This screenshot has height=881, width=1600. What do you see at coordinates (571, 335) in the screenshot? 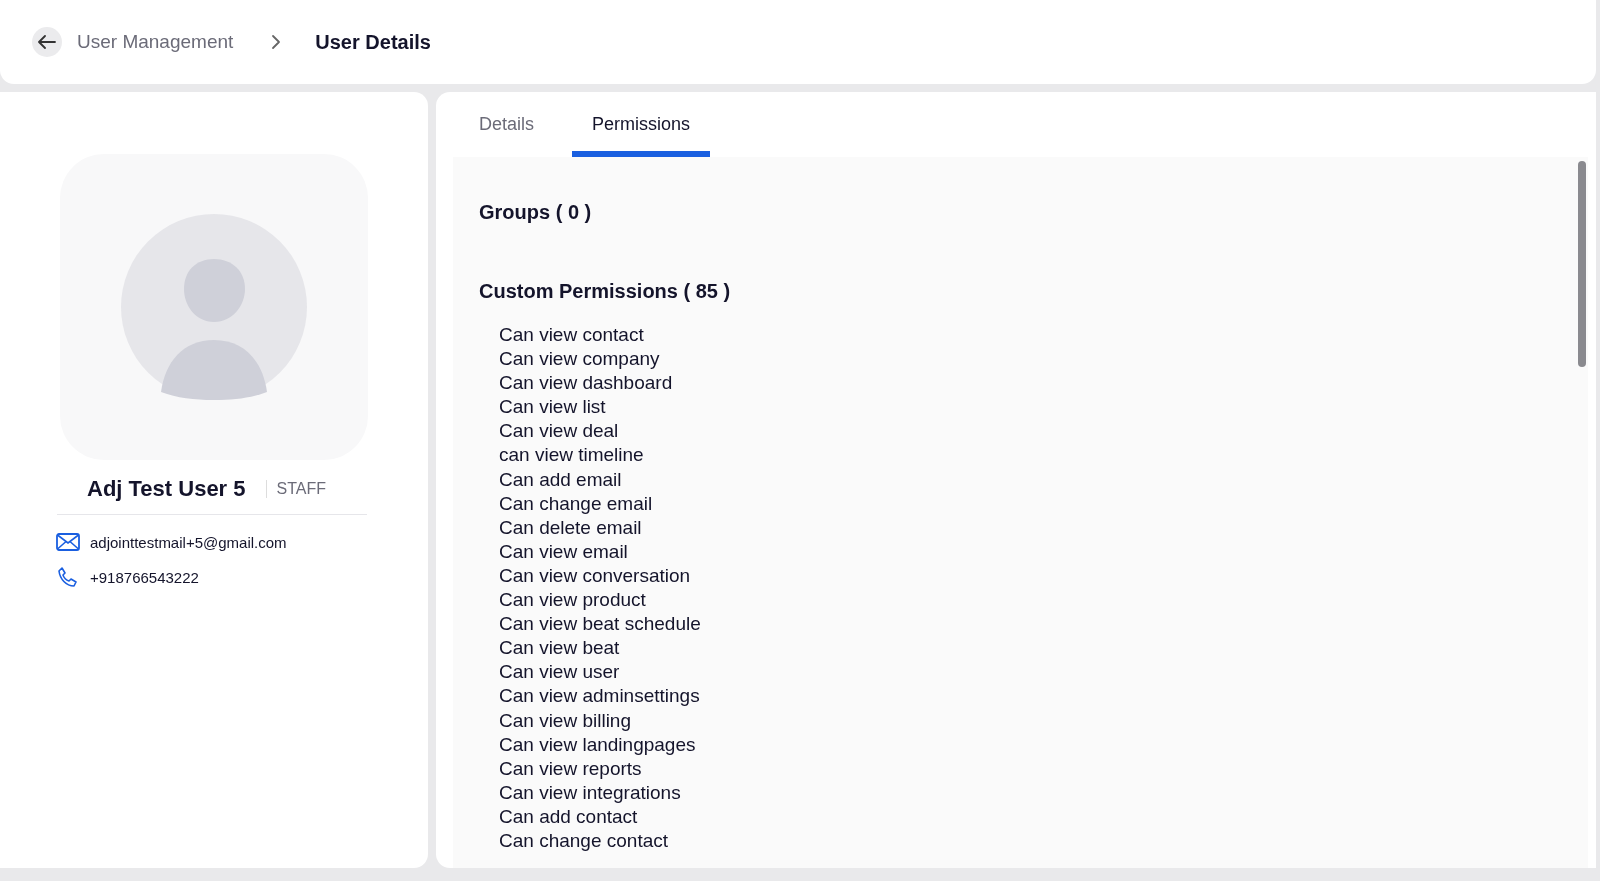
I see `permission-item: Can view contact` at bounding box center [571, 335].